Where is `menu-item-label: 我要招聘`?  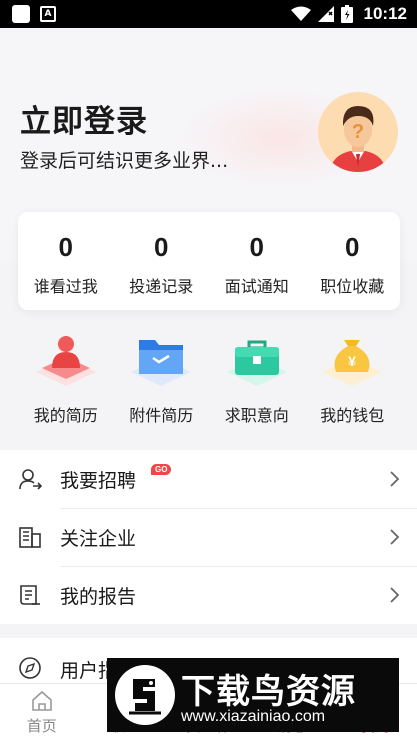
menu-item-label: 我要招聘 is located at coordinates (98, 480).